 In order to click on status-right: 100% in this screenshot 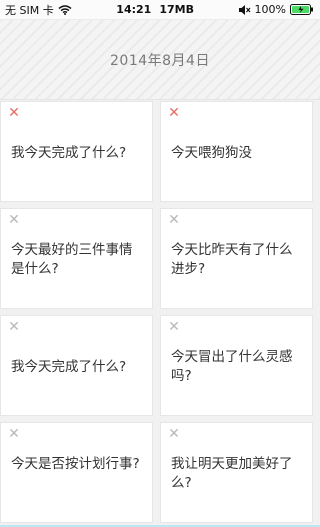, I will do `click(276, 9)`.